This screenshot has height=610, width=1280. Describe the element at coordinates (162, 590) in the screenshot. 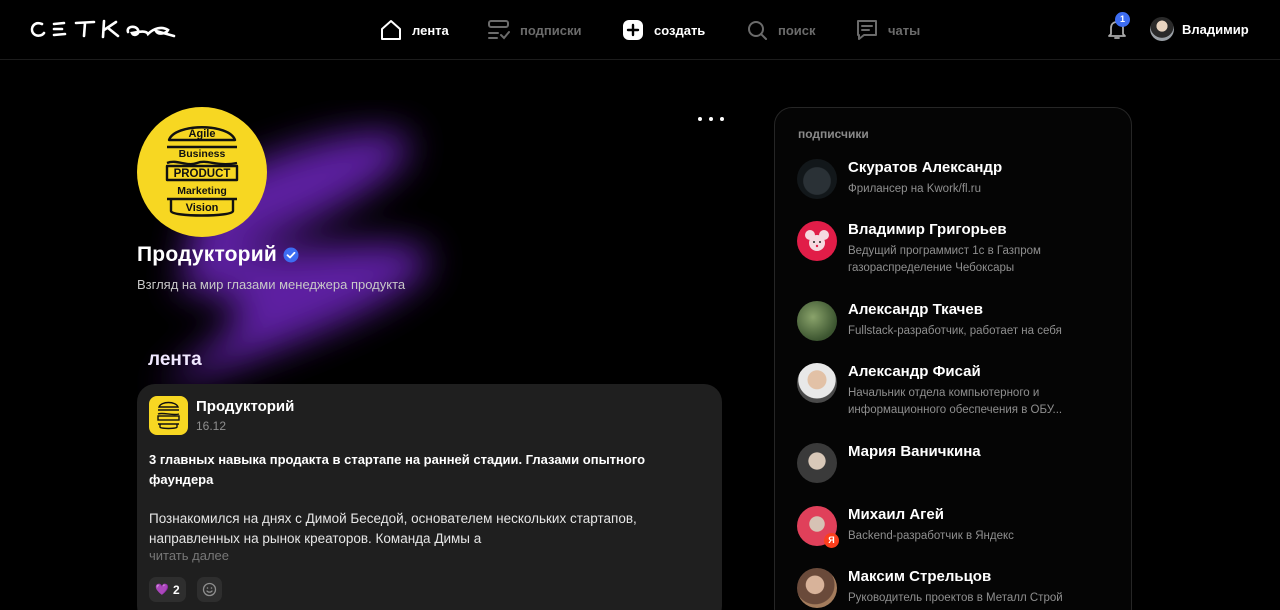

I see `heart-icon: 💜` at that location.